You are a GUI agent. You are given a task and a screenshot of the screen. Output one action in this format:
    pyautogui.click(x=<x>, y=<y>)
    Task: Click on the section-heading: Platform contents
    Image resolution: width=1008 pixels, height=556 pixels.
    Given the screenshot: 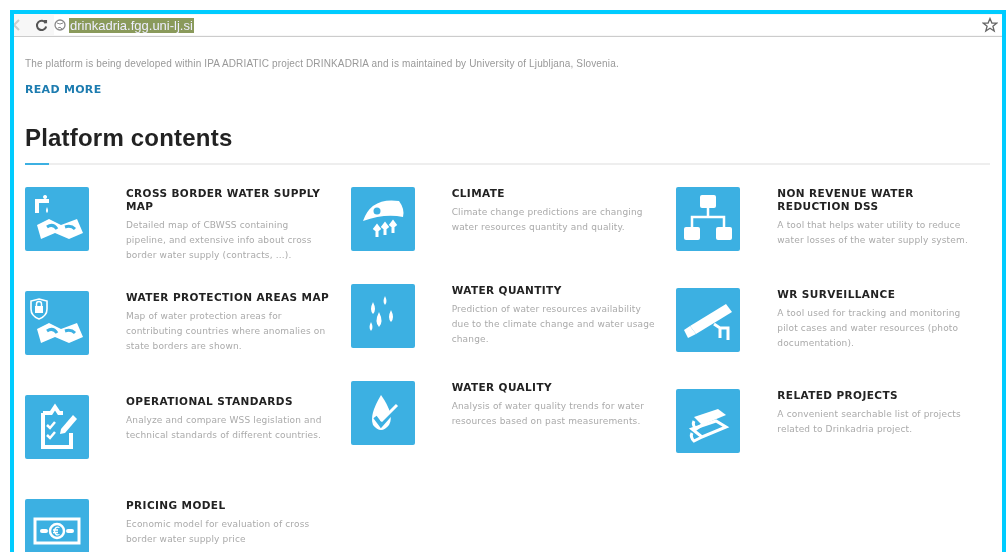 What is the action you would take?
    pyautogui.click(x=129, y=138)
    